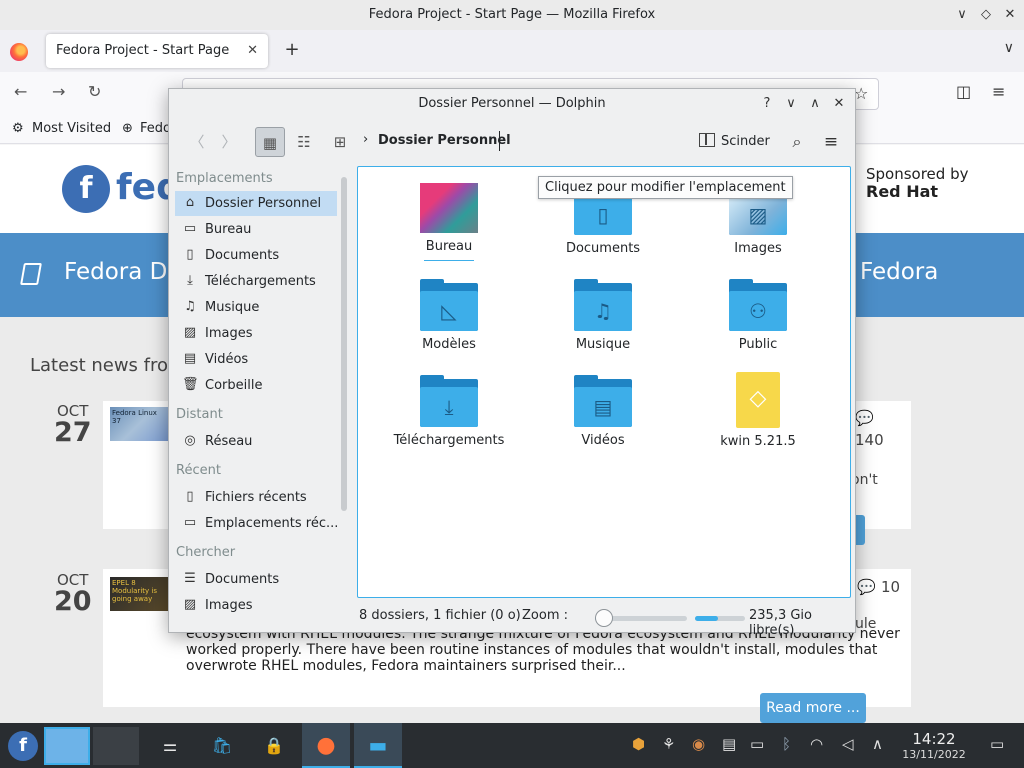 The image size is (1024, 768). I want to click on film-icon: ▤, so click(190, 358).